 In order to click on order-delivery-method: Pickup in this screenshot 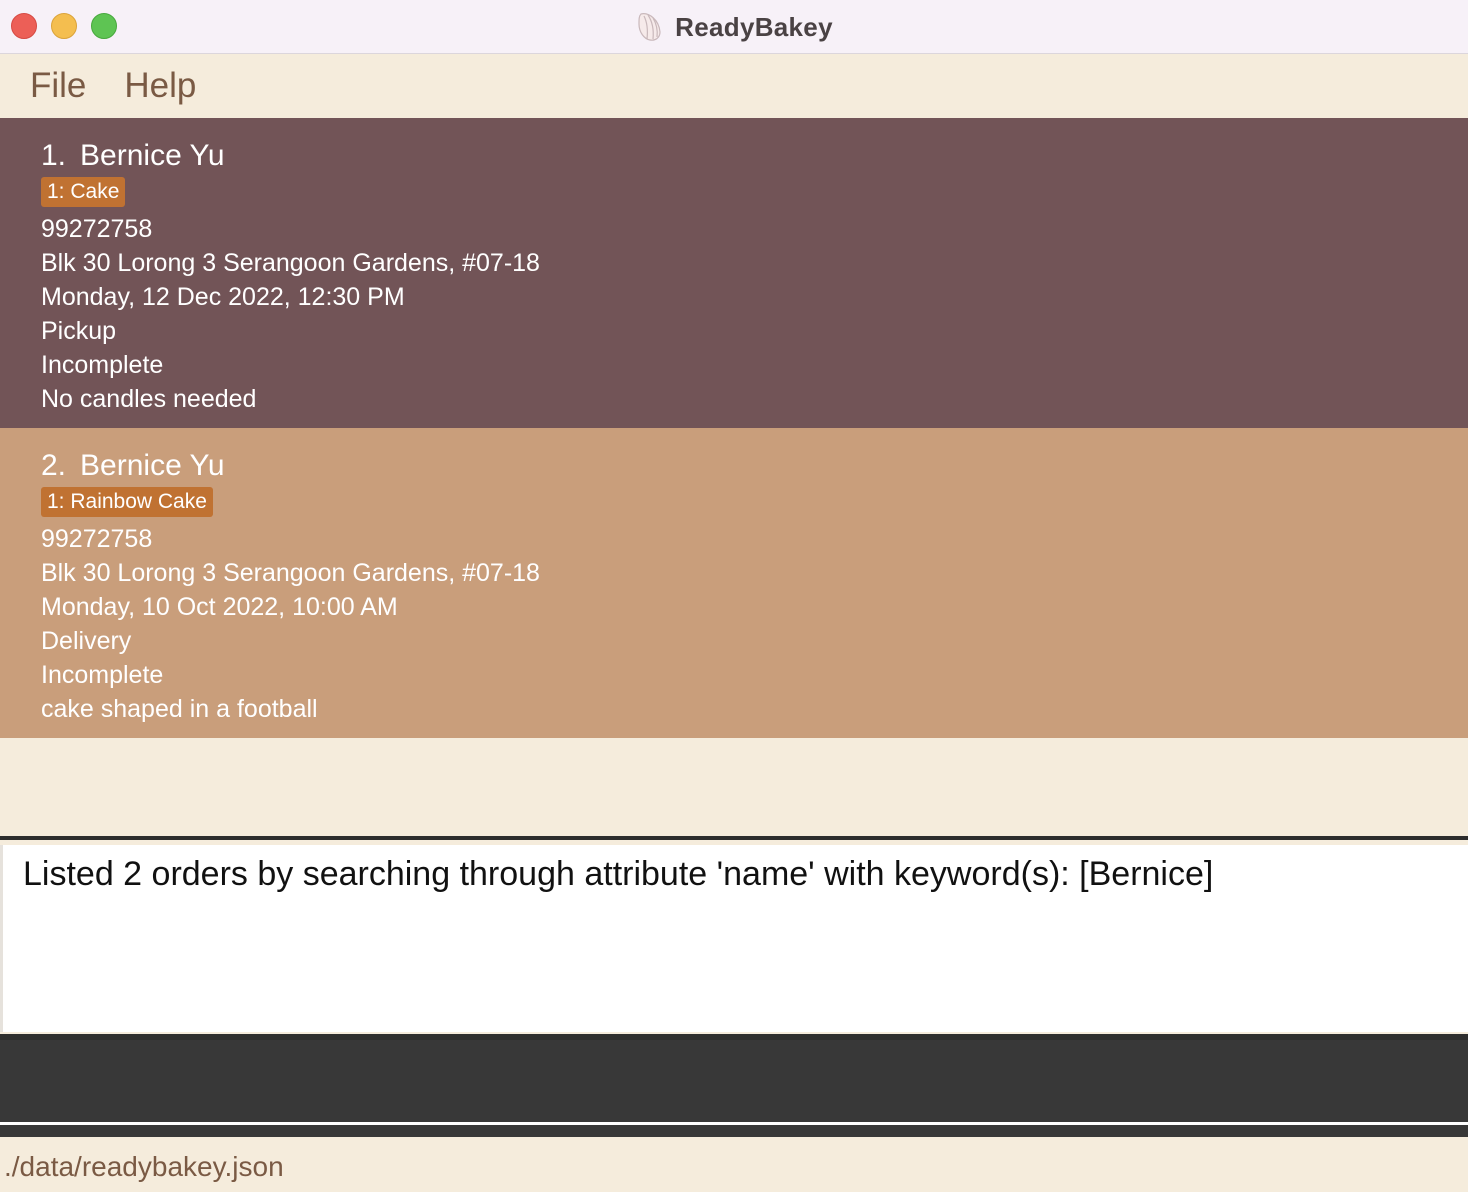, I will do `click(79, 331)`.